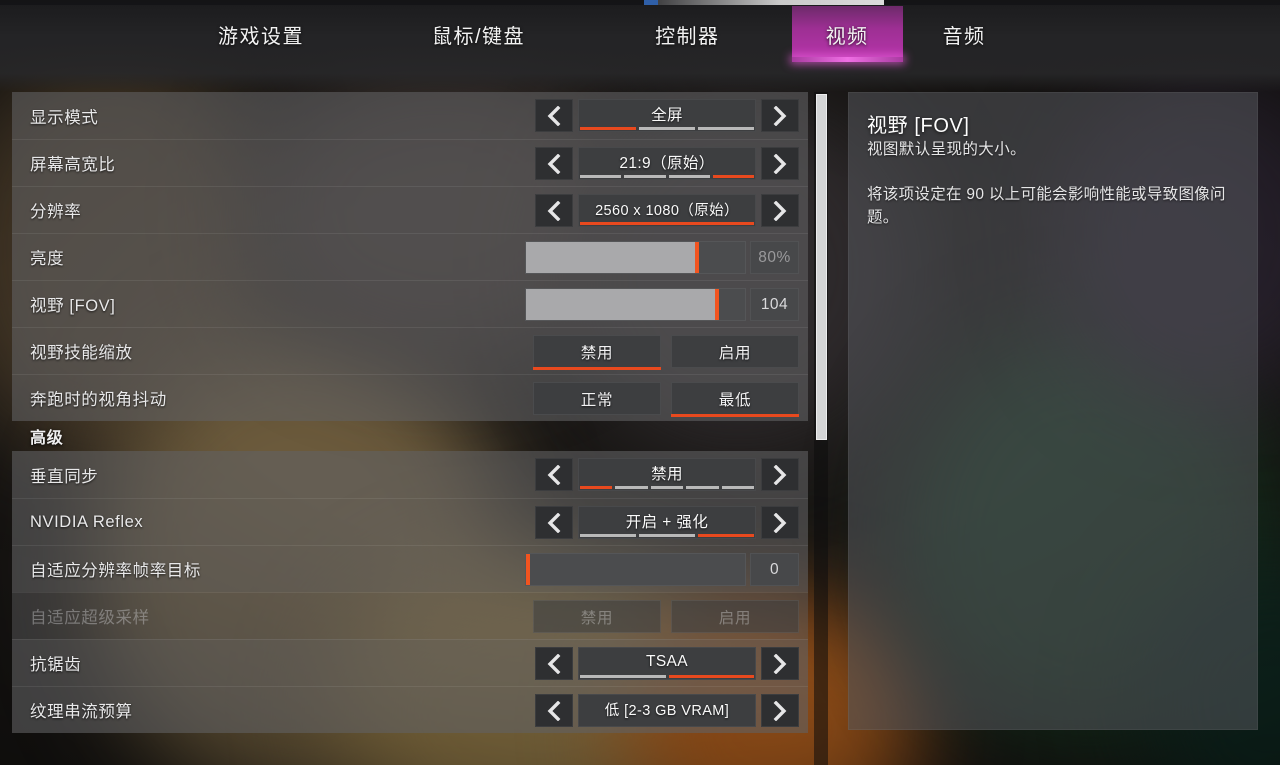 This screenshot has height=765, width=1280. I want to click on setting-control: 禁用, so click(667, 474).